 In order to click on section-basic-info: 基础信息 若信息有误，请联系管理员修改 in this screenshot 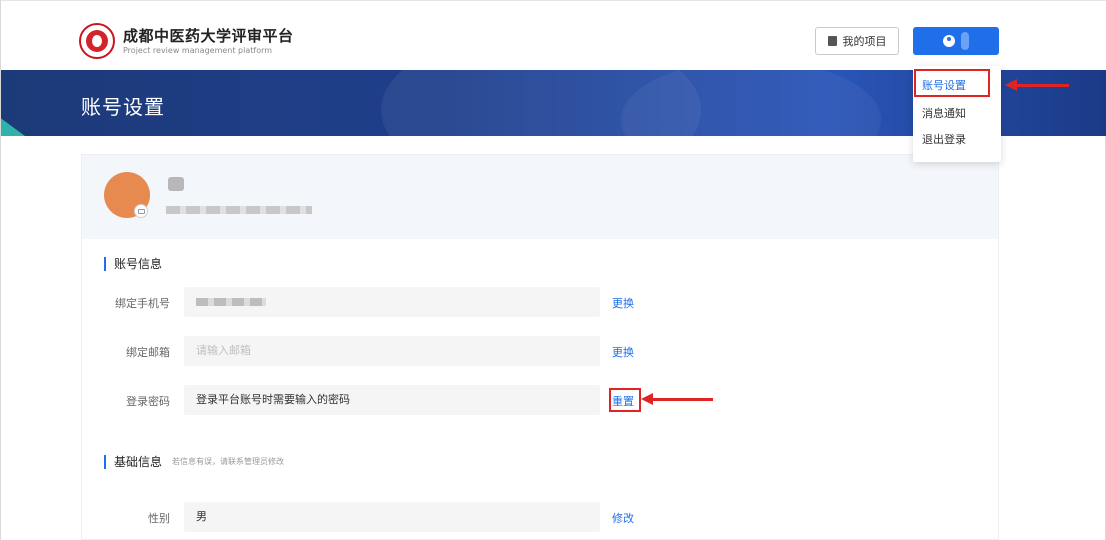, I will do `click(194, 461)`.